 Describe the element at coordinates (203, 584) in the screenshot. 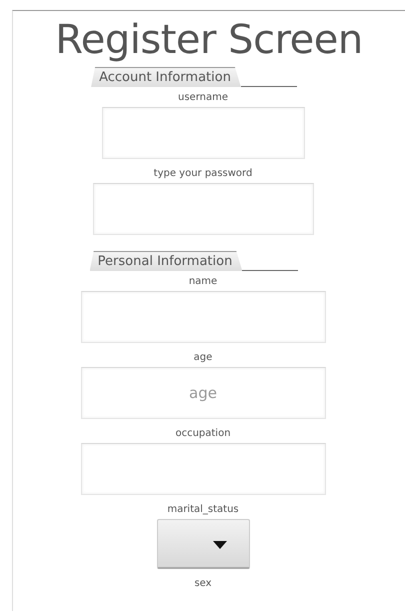

I see `field-label: sex` at that location.